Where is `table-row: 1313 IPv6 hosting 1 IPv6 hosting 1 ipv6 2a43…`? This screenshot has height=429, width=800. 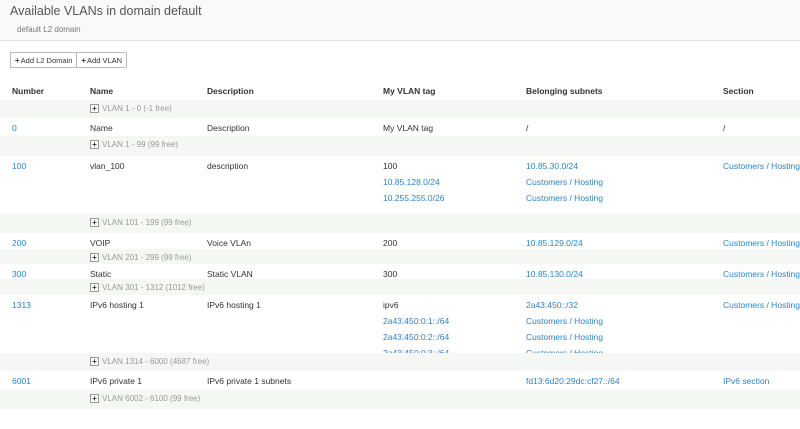
table-row: 1313 IPv6 hosting 1 IPv6 hosting 1 ipv6 2a43… is located at coordinates (400, 326).